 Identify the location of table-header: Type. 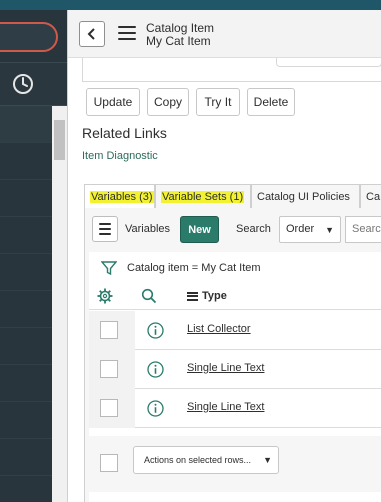
(235, 296).